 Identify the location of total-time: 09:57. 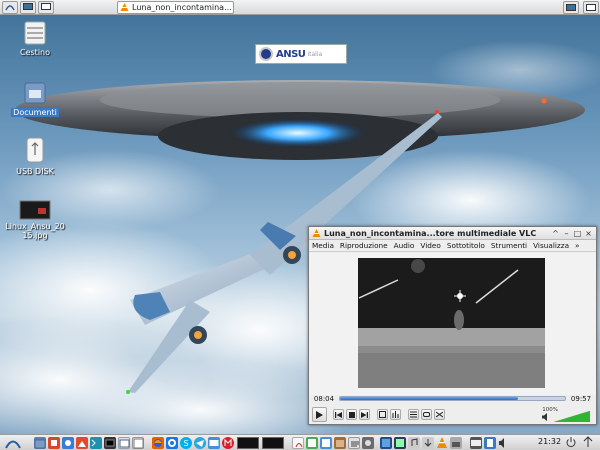
(581, 398).